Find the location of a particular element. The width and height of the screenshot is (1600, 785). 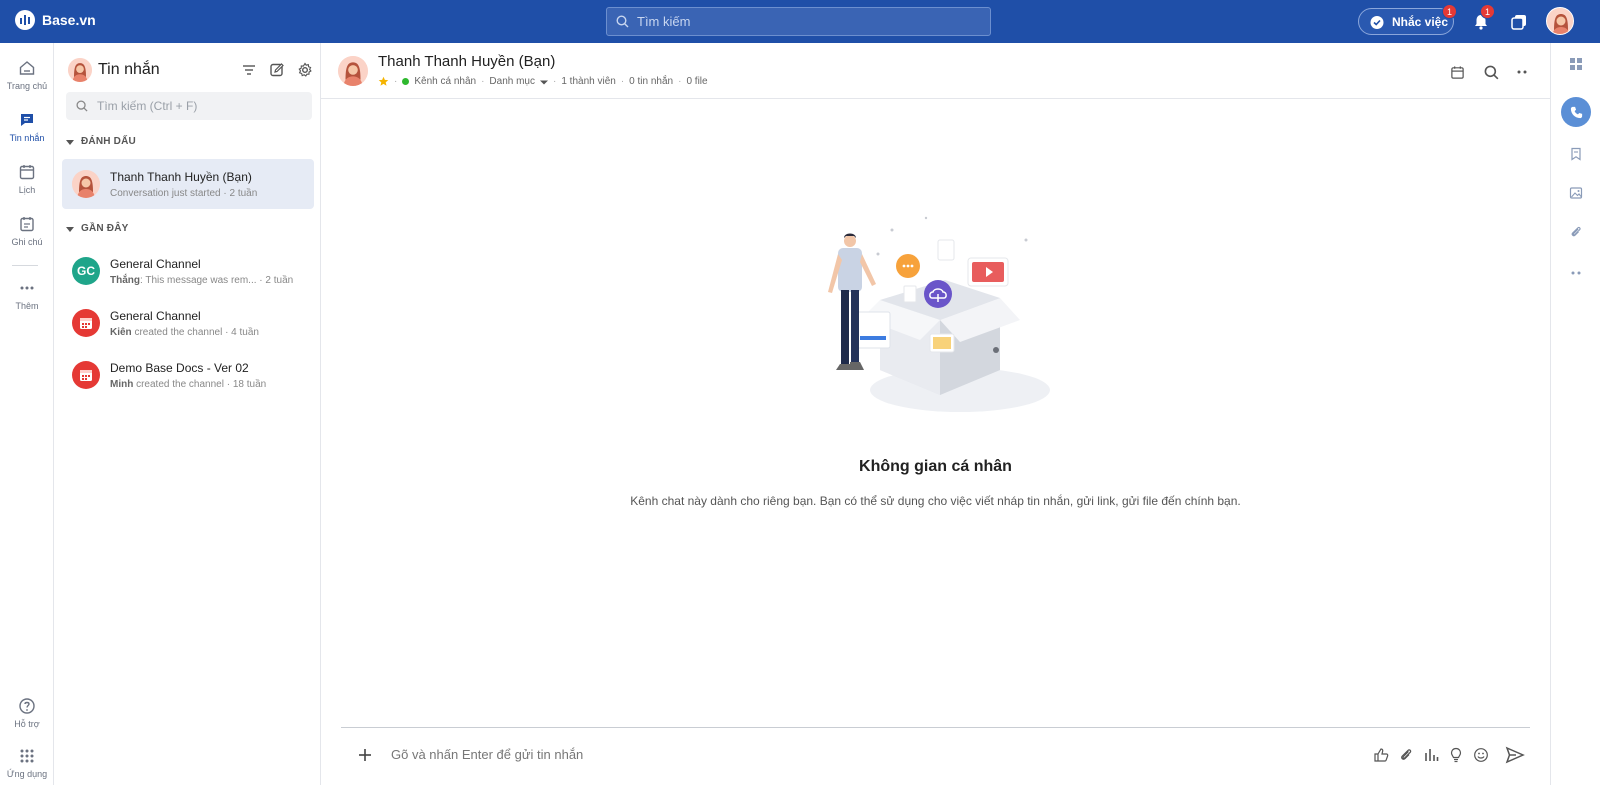

nav-apps: Ứng dụng is located at coordinates (27, 763).